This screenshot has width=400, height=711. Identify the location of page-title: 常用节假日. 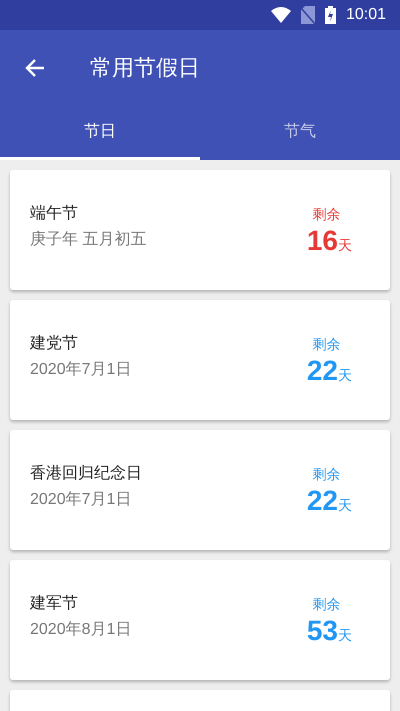
(145, 68).